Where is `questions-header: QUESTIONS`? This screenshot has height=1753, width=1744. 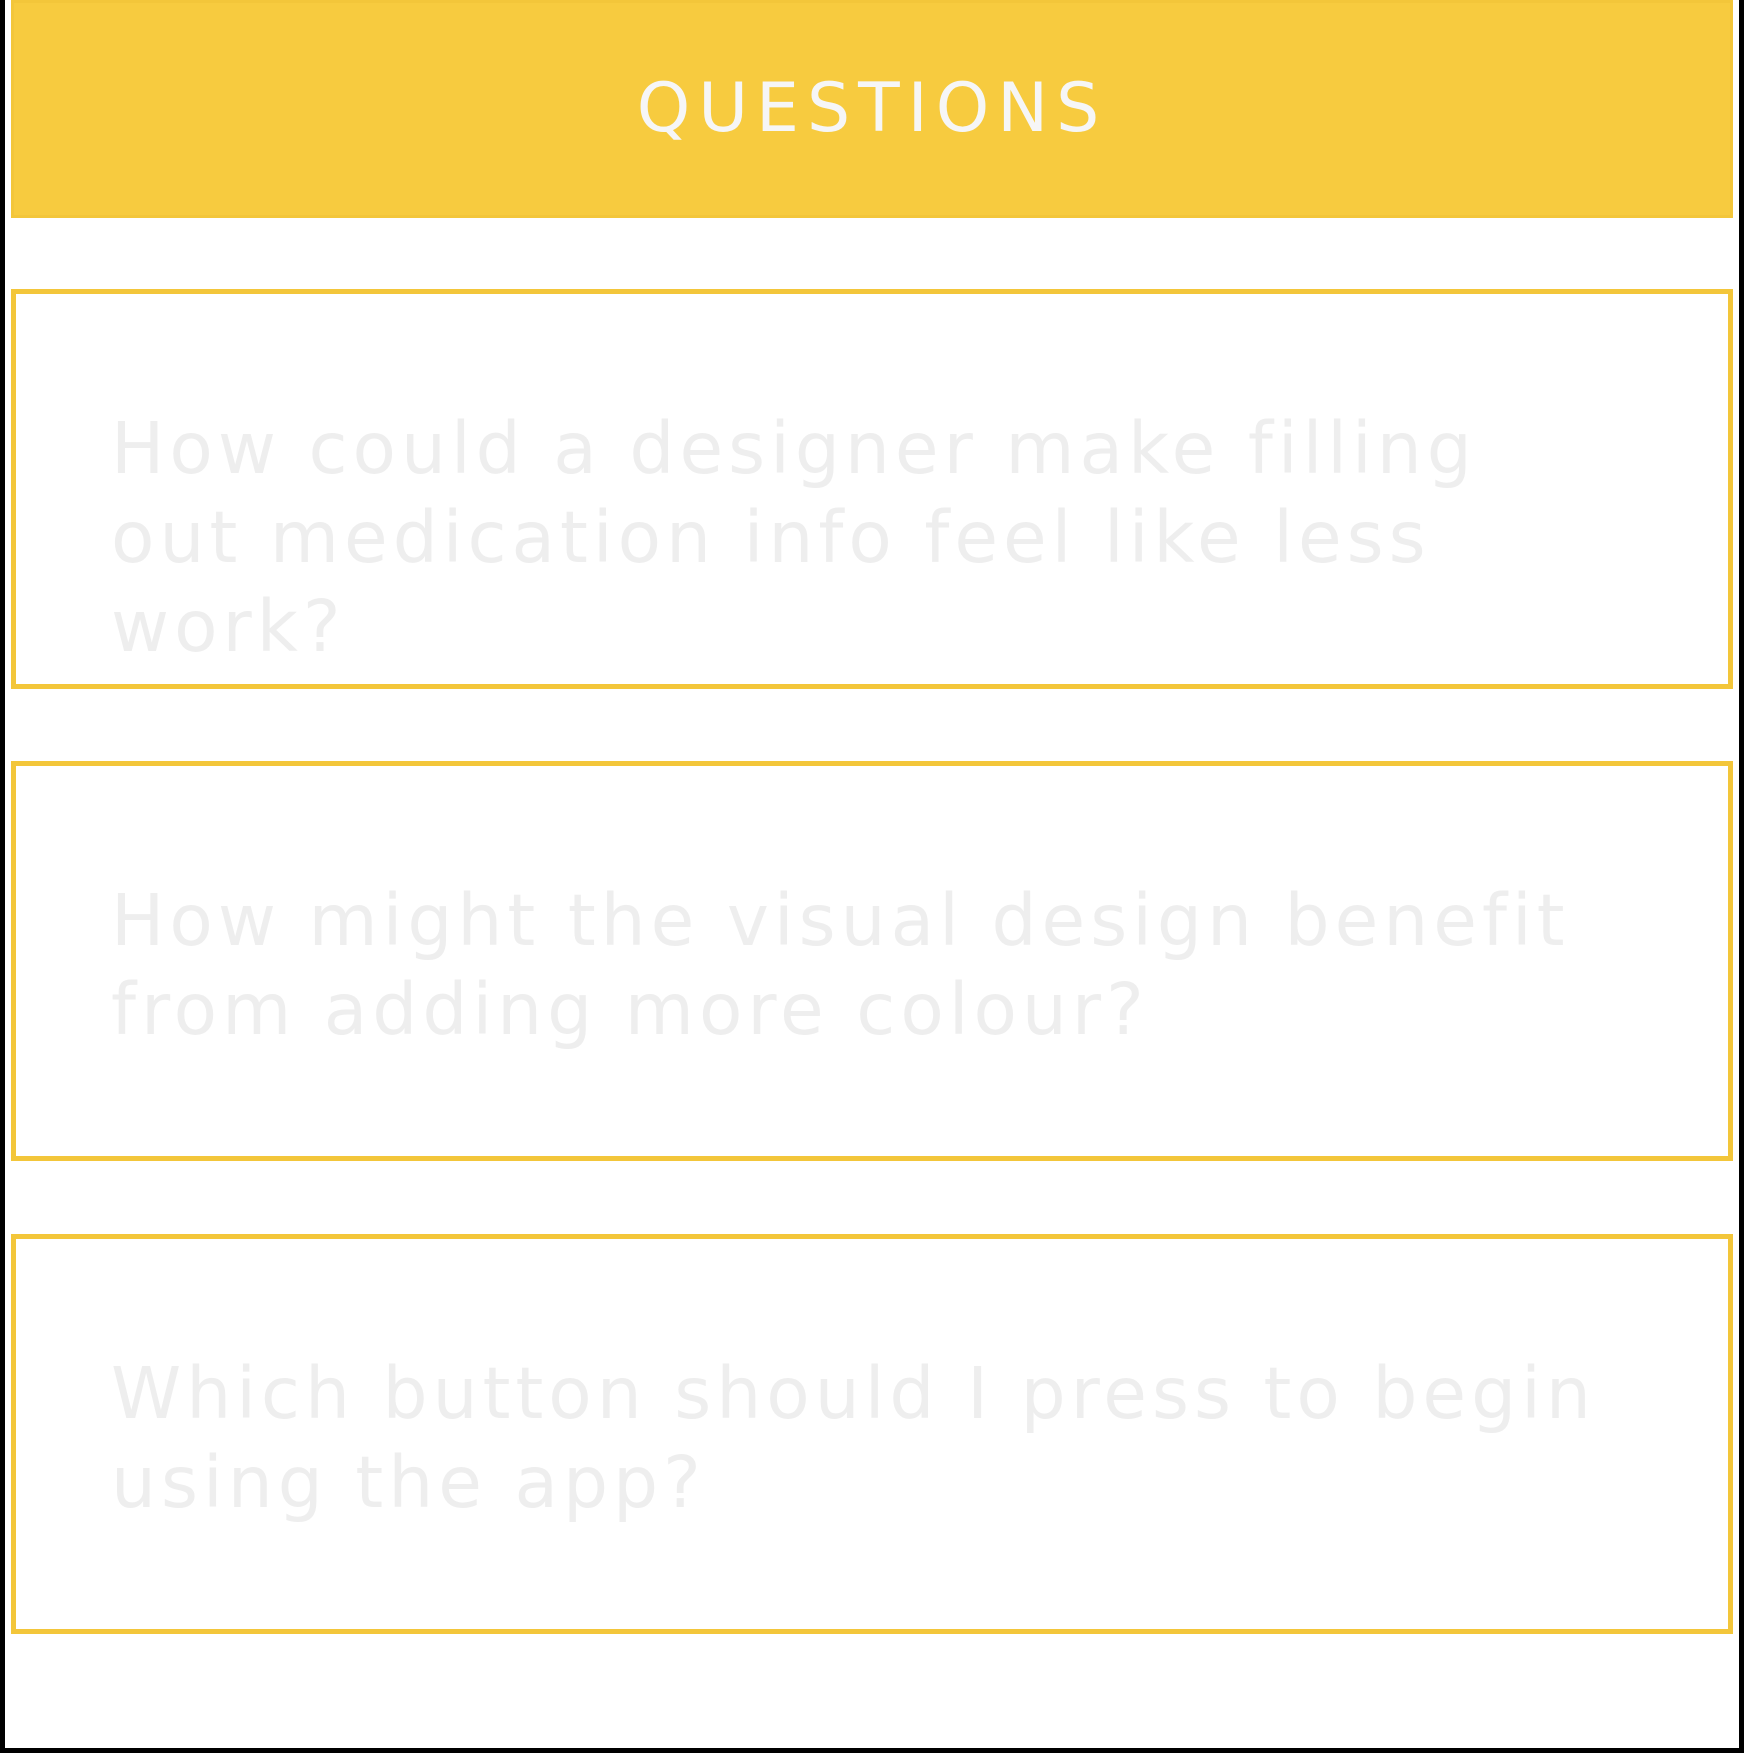 questions-header: QUESTIONS is located at coordinates (872, 109).